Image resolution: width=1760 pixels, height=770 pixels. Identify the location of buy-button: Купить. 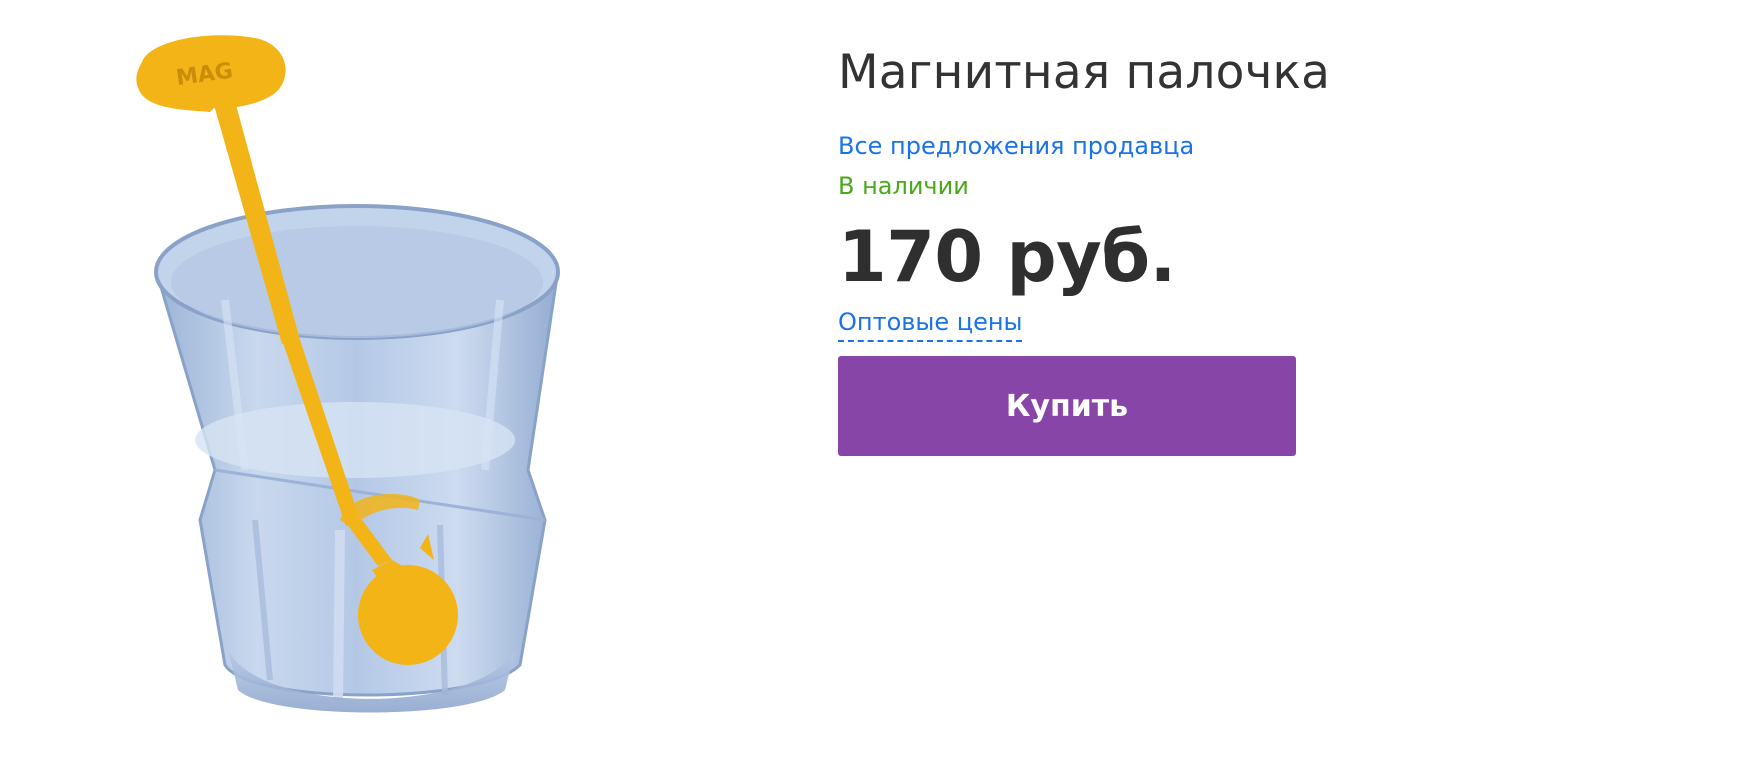
(1067, 406).